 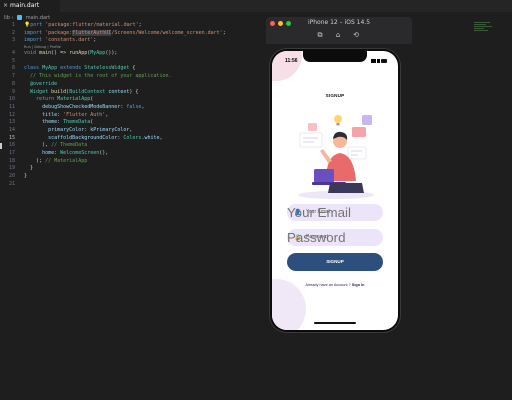 I want to click on phone-notch, so click(x=335, y=56).